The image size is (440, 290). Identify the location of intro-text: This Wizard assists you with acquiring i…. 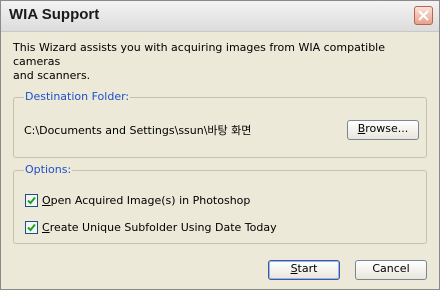
(199, 61).